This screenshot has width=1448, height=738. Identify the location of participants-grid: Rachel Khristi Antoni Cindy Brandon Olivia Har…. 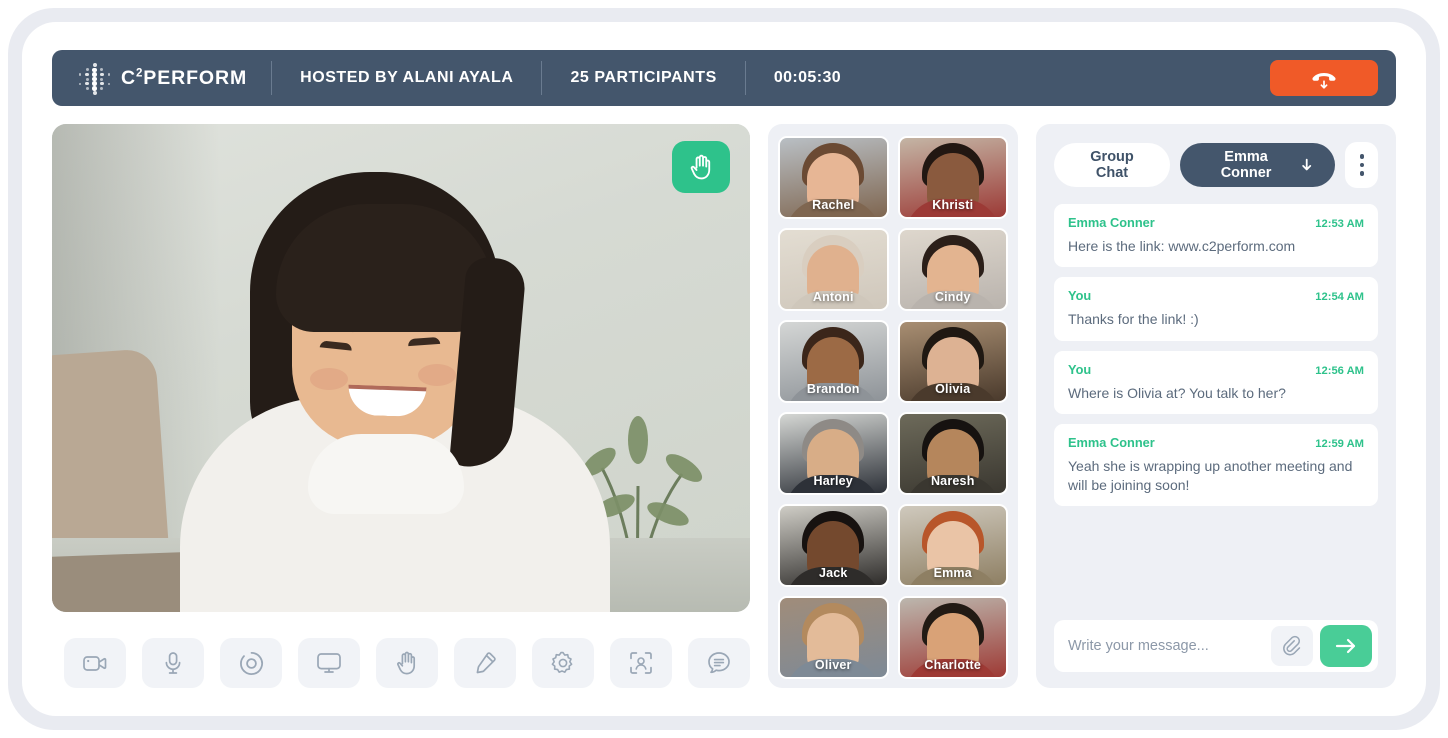
(893, 406).